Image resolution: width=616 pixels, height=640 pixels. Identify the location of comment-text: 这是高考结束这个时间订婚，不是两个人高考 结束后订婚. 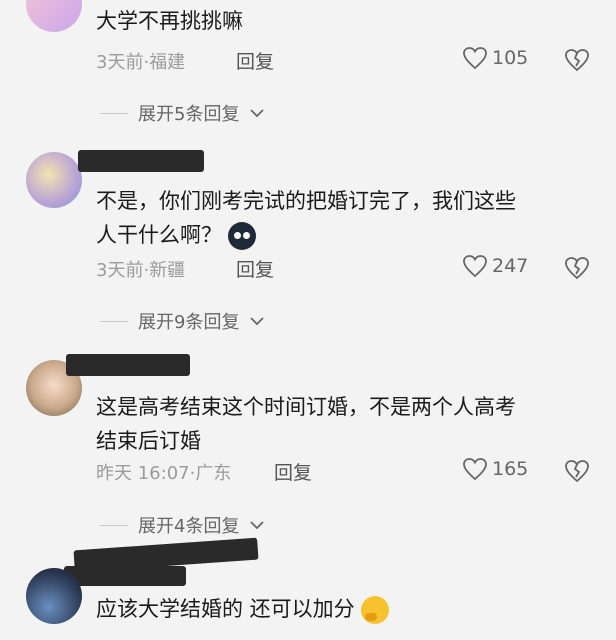
(306, 424).